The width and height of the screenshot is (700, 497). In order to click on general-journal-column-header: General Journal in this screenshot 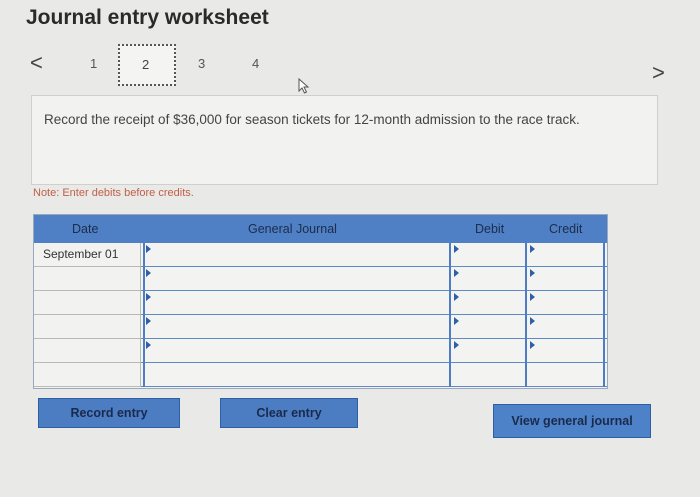, I will do `click(292, 229)`.